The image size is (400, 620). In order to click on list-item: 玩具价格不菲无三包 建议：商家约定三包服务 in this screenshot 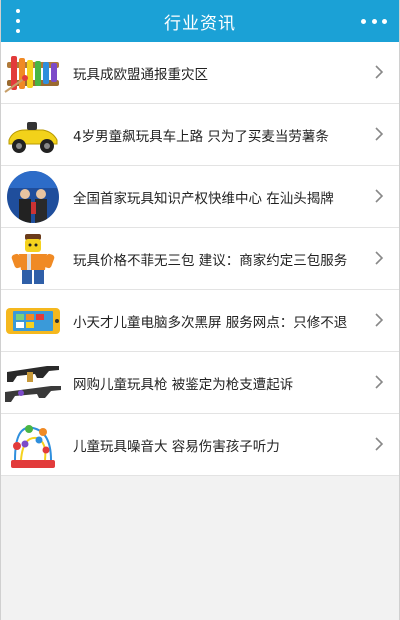, I will do `click(200, 259)`.